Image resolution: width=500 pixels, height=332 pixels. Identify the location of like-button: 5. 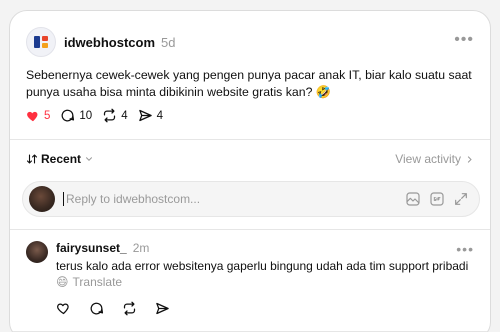
(38, 116).